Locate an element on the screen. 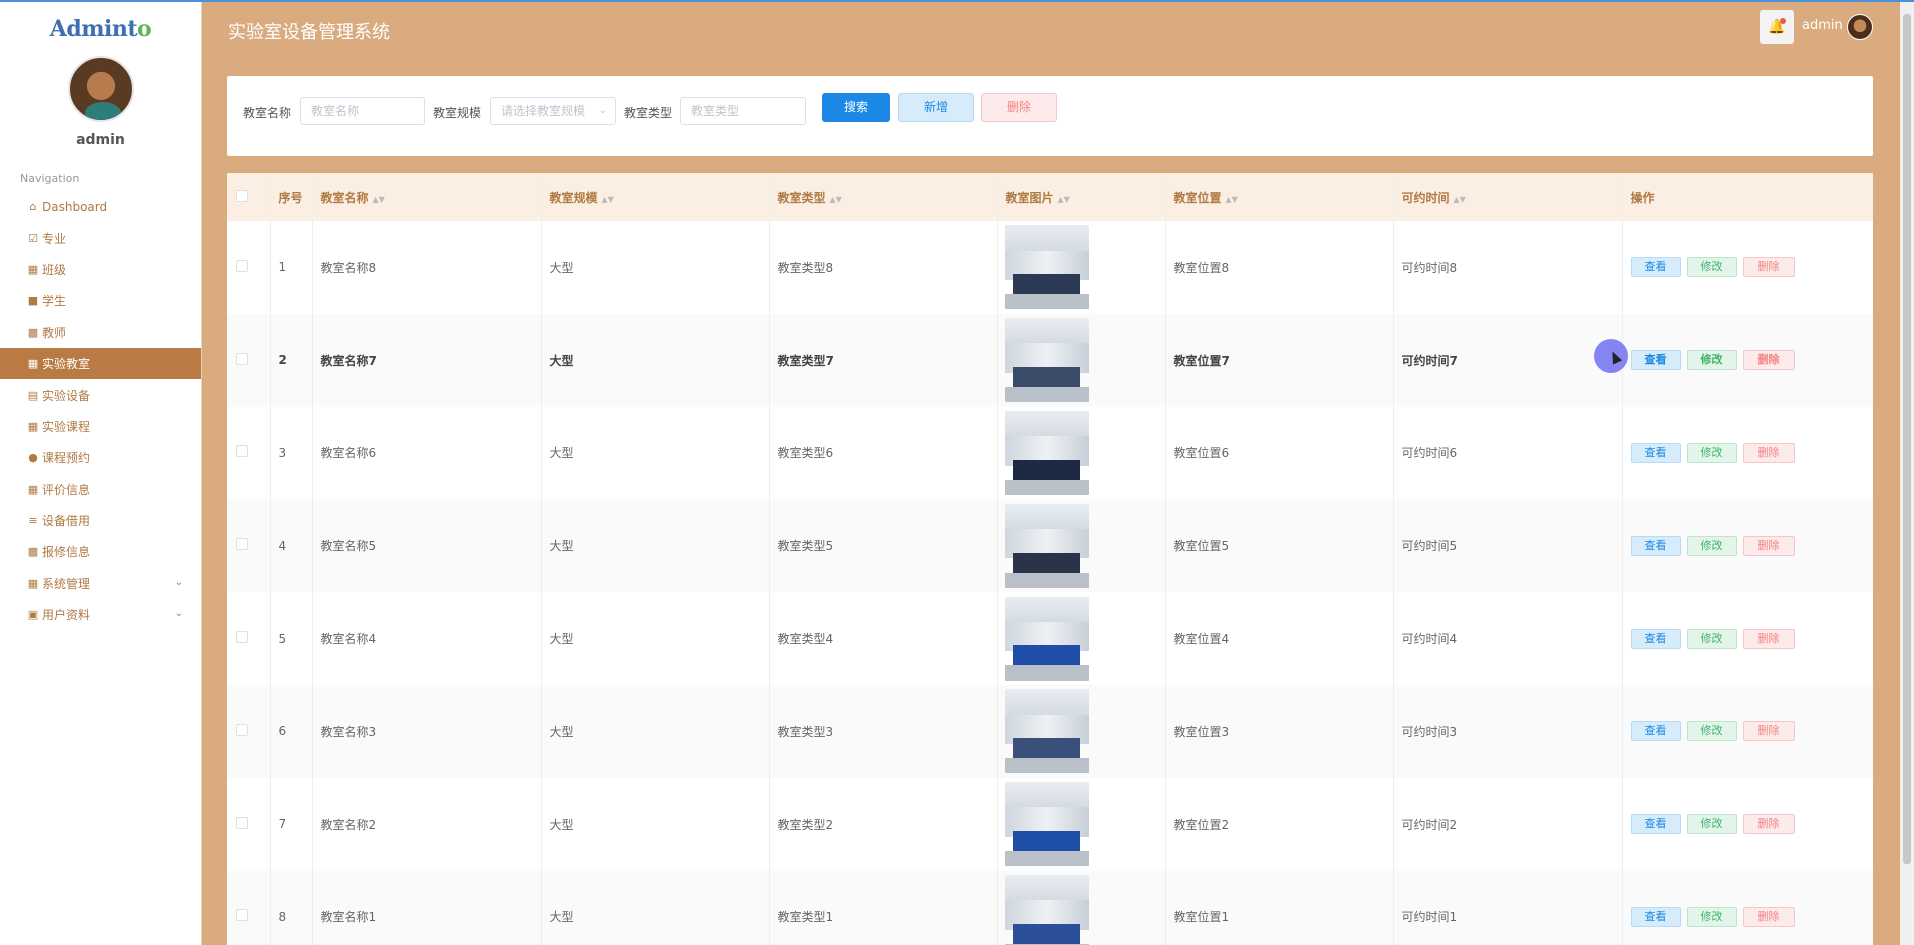 The width and height of the screenshot is (1914, 945). table-row: 3 教室名称6 大型 教室类型6 教室位置6 可约时间6 查看 修改 删除 is located at coordinates (1050, 453).